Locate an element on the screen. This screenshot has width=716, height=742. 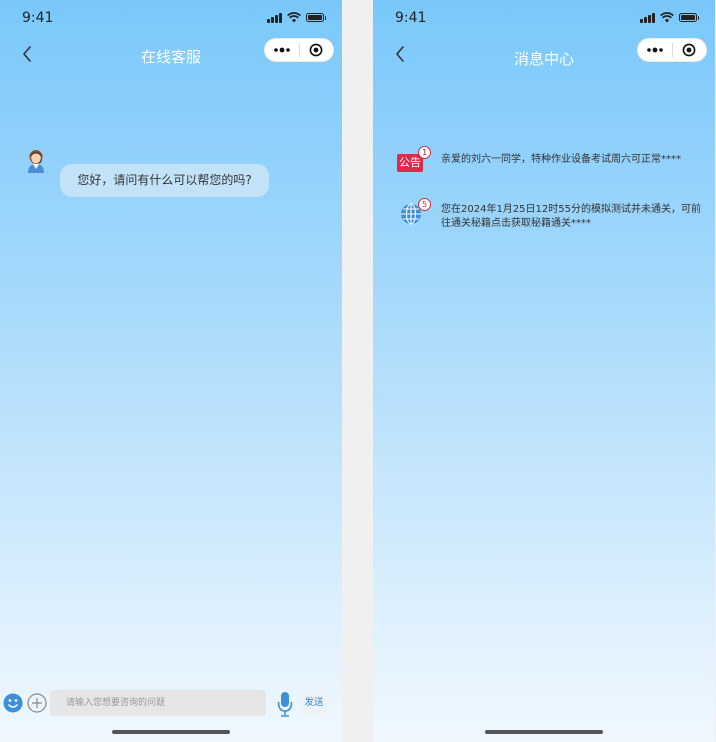
agent-message-bubble: 您好，请问有什么可以帮您的吗? is located at coordinates (164, 180).